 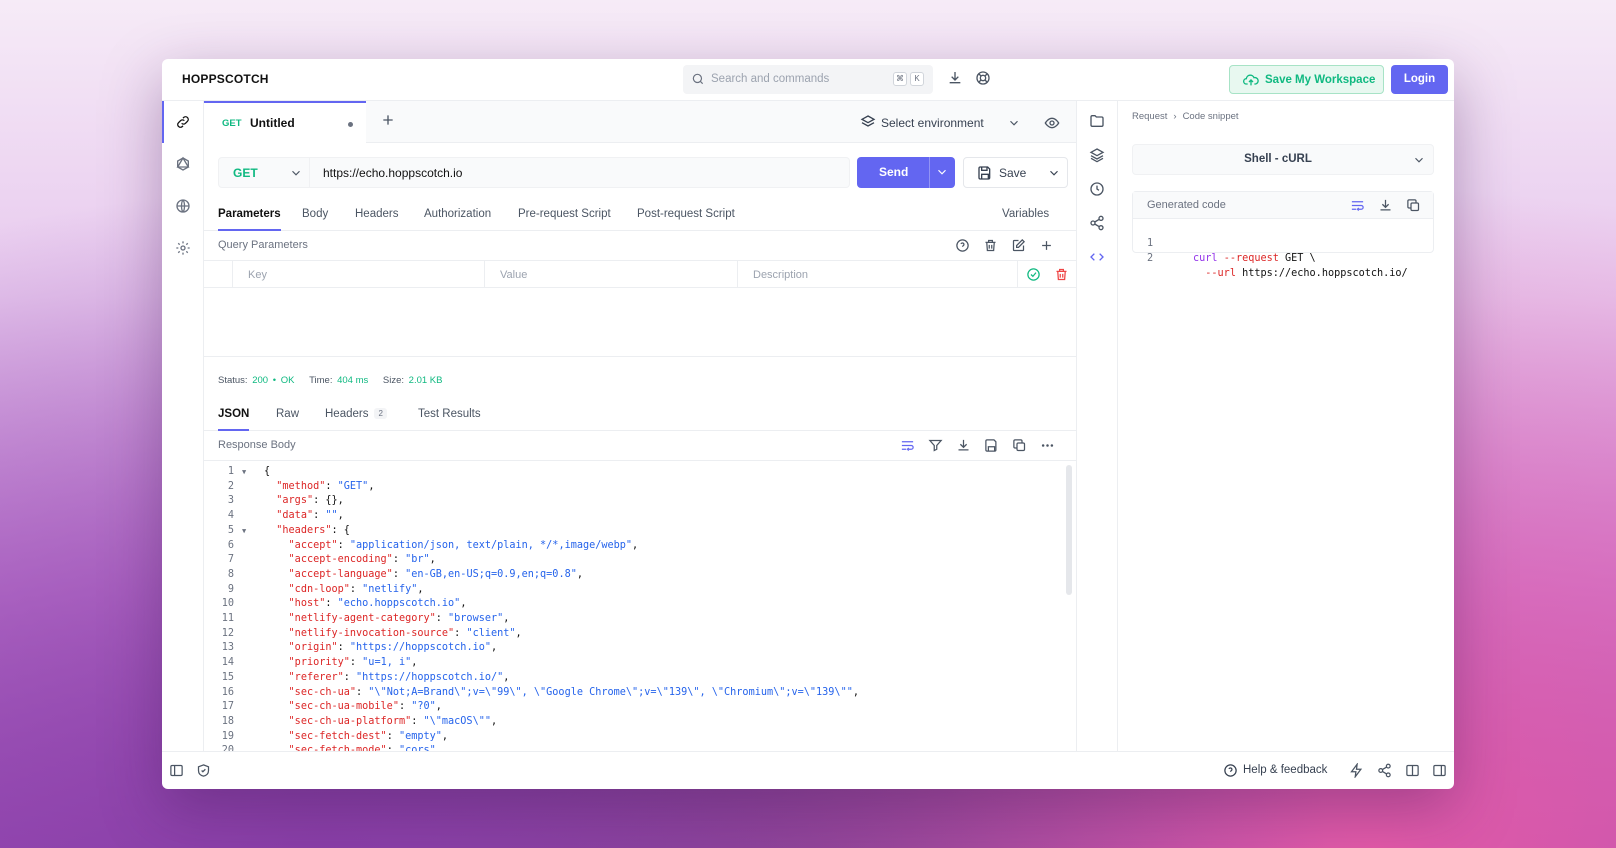 What do you see at coordinates (1275, 772) in the screenshot?
I see `help-feedback-button: Help & feedback` at bounding box center [1275, 772].